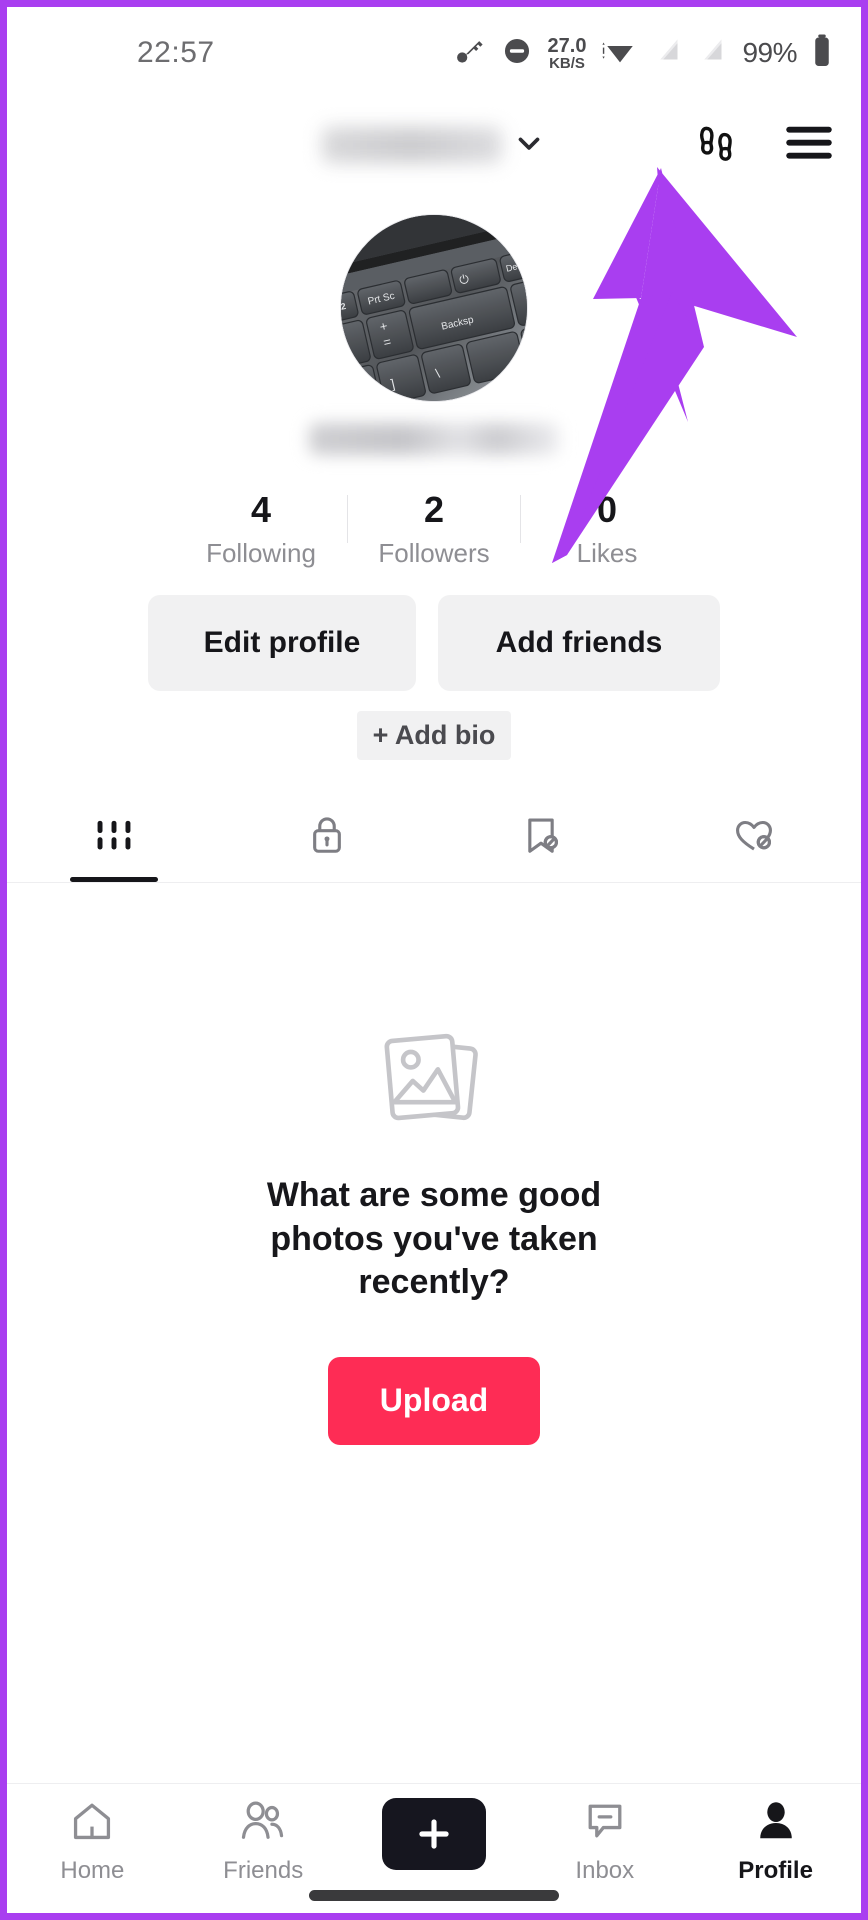  I want to click on bookmark-hidden-icon, so click(541, 836).